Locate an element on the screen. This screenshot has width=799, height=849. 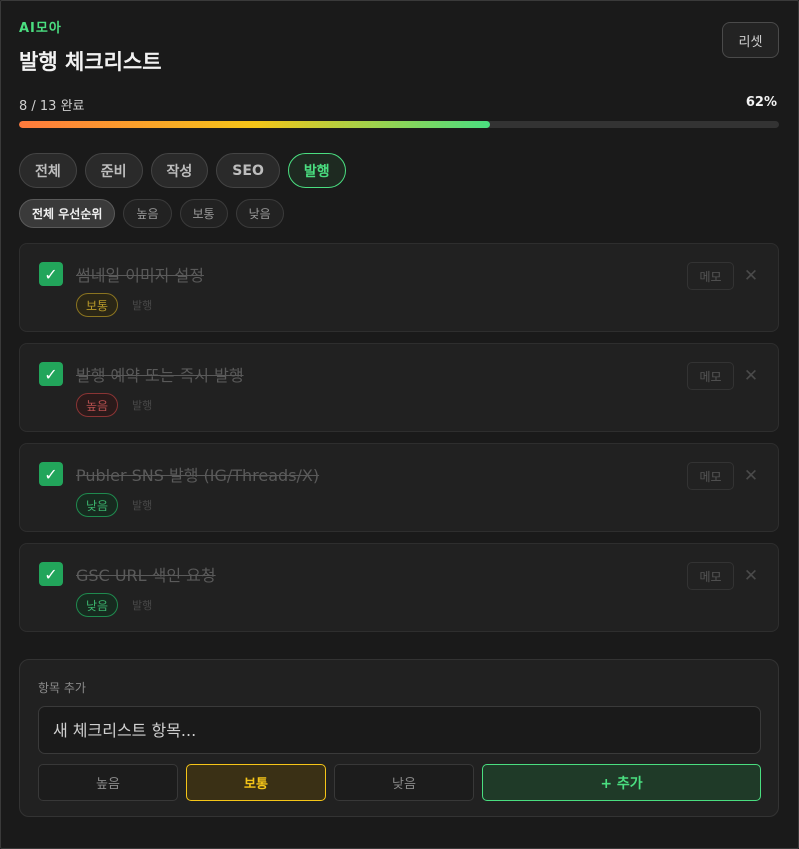
priority-badge: 보통 is located at coordinates (97, 305).